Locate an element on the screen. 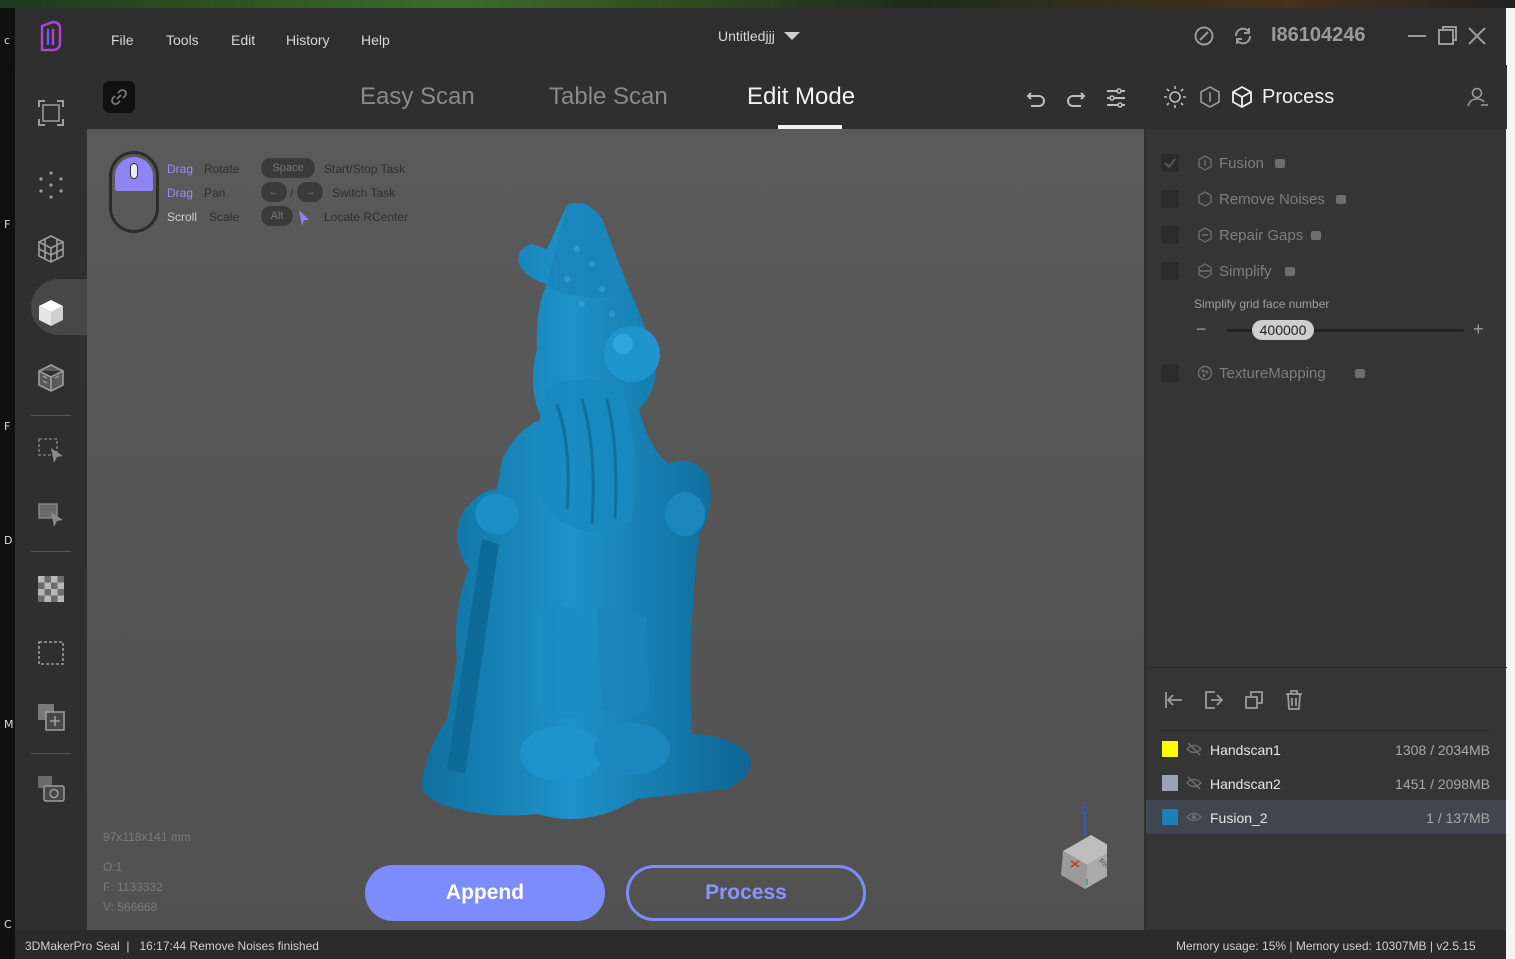 The image size is (1515, 959). user-id: I86104246 is located at coordinates (1318, 35).